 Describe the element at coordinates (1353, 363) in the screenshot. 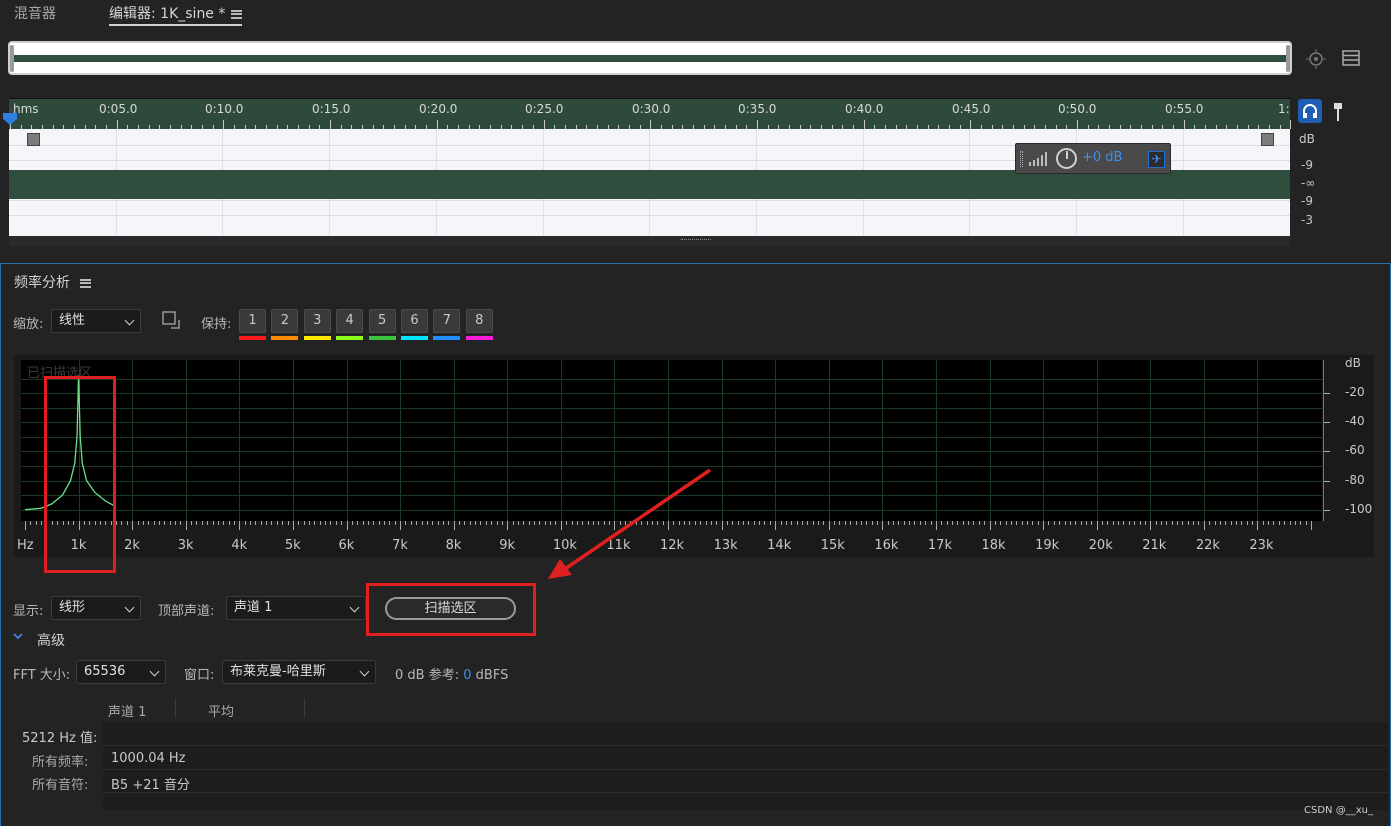

I see `y-tick-label: dB` at that location.